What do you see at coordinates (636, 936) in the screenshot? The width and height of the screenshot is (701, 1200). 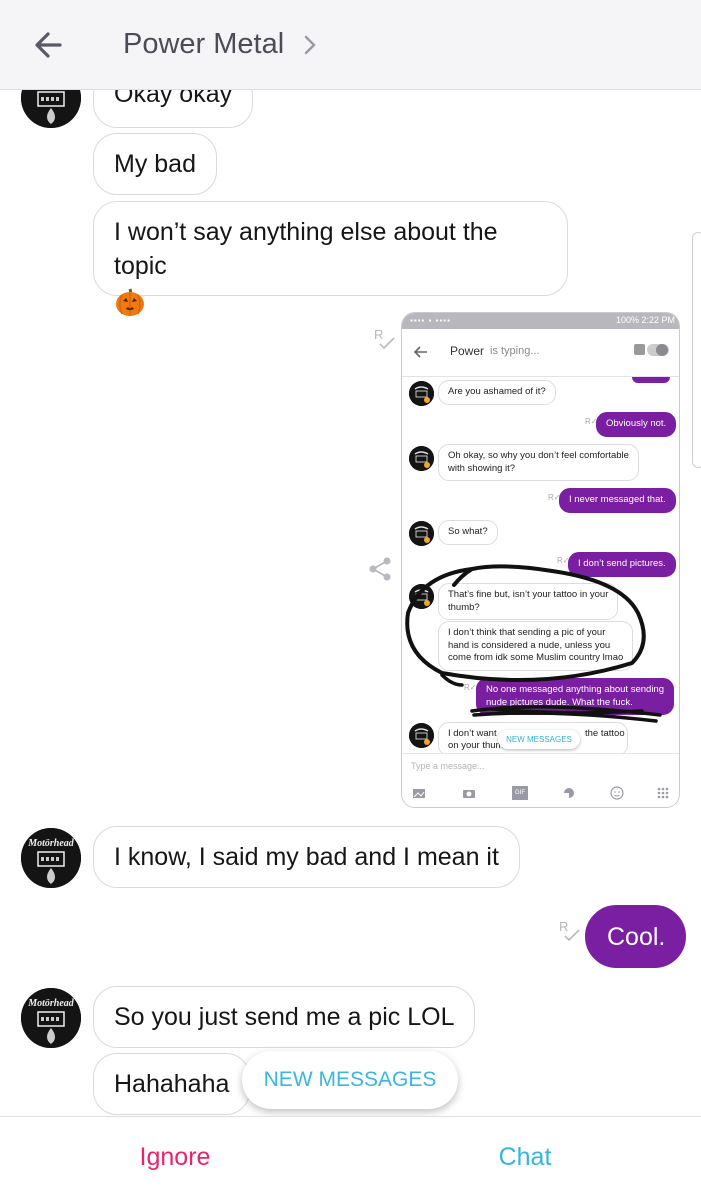 I see `message-bubble-outgoing: Cool.` at bounding box center [636, 936].